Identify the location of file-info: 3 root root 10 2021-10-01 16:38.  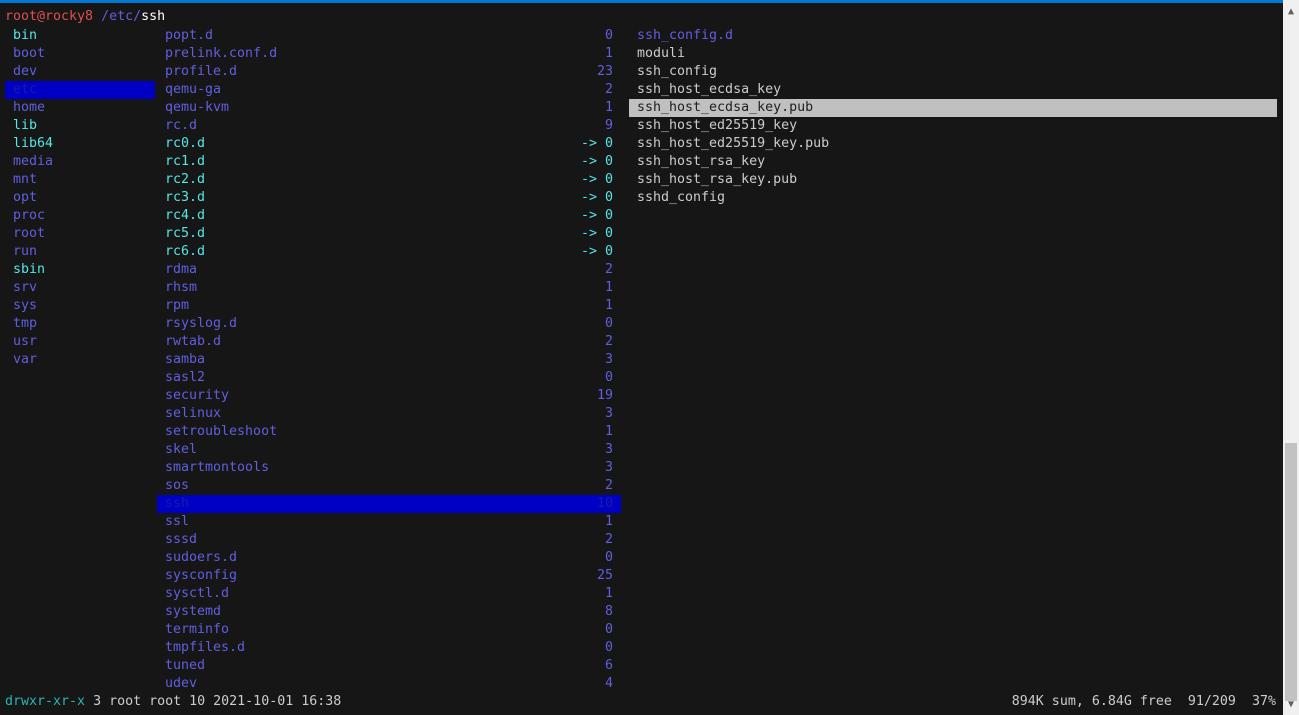
(217, 701).